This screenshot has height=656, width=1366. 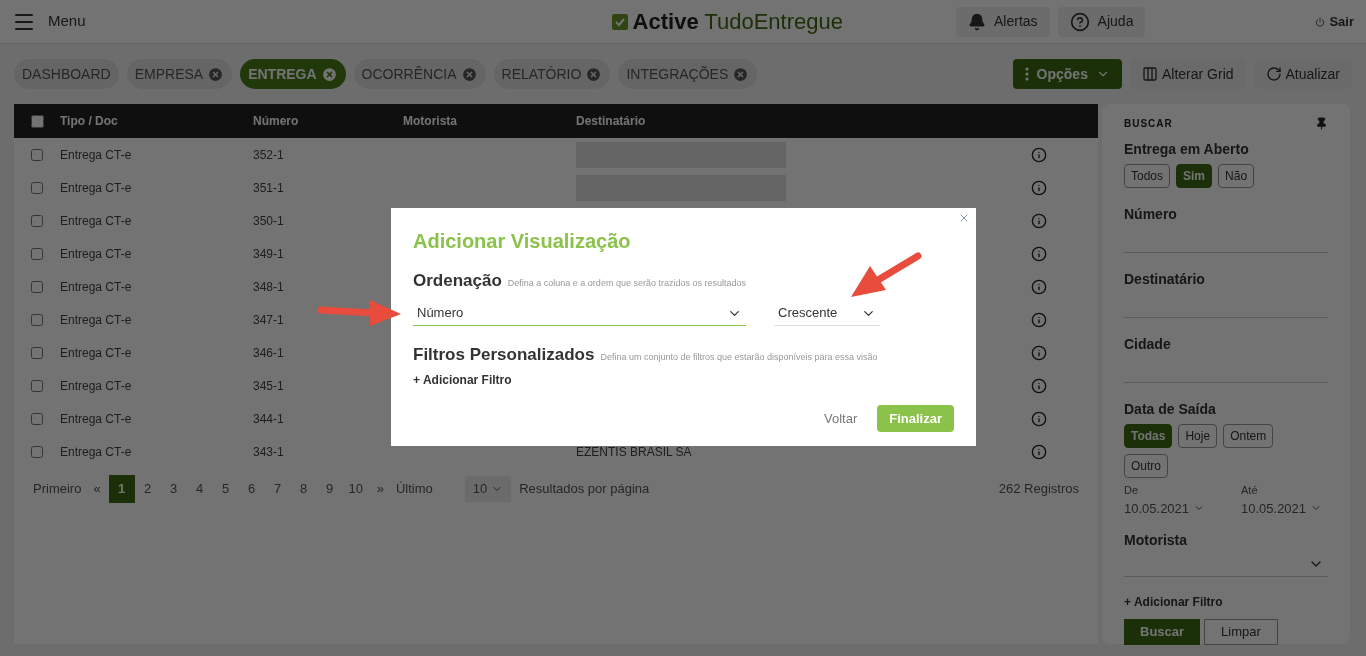 What do you see at coordinates (488, 489) in the screenshot?
I see `page-size-select: 10` at bounding box center [488, 489].